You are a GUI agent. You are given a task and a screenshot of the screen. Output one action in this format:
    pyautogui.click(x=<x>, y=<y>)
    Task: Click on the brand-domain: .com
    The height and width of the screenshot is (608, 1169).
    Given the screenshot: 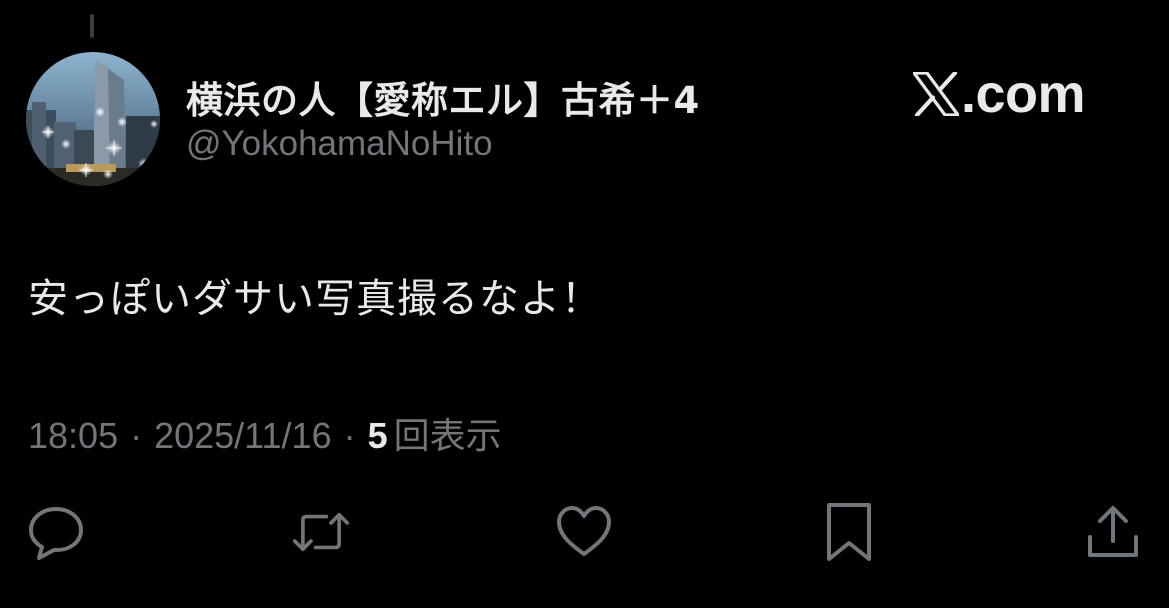 What is the action you would take?
    pyautogui.click(x=1023, y=94)
    